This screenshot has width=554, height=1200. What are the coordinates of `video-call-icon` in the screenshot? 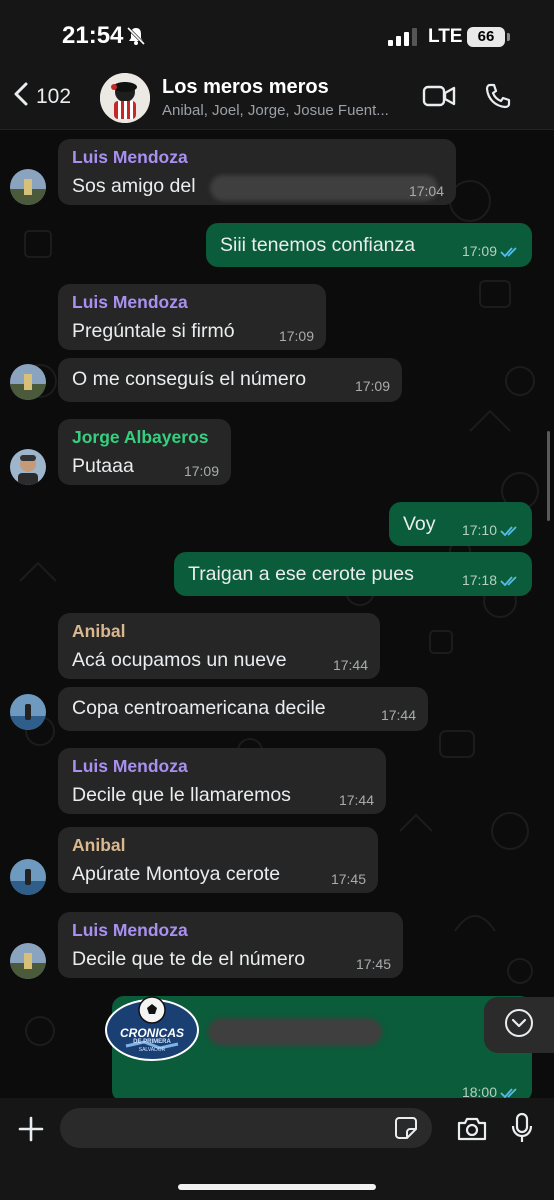 It's located at (439, 98).